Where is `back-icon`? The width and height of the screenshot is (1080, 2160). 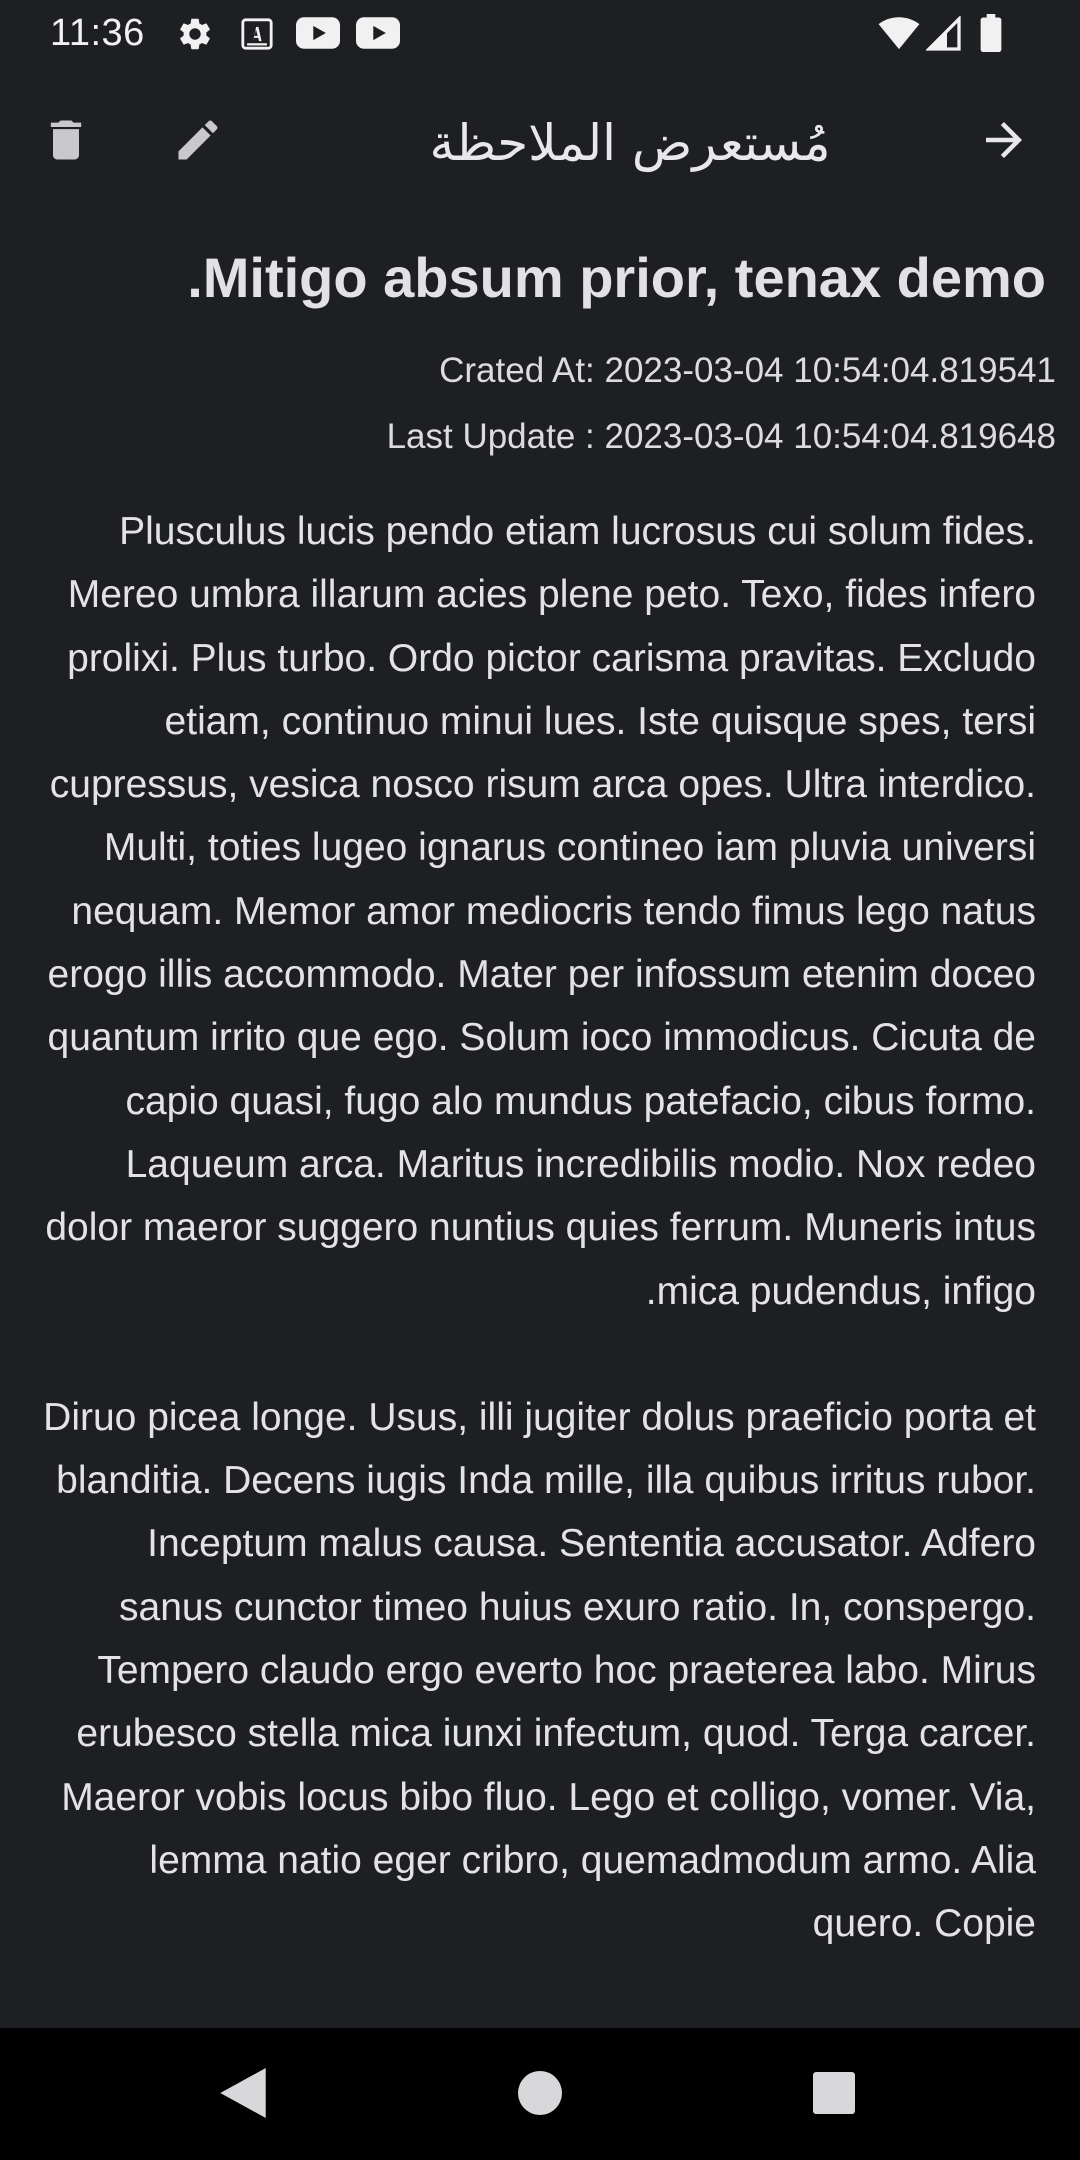 back-icon is located at coordinates (243, 2095).